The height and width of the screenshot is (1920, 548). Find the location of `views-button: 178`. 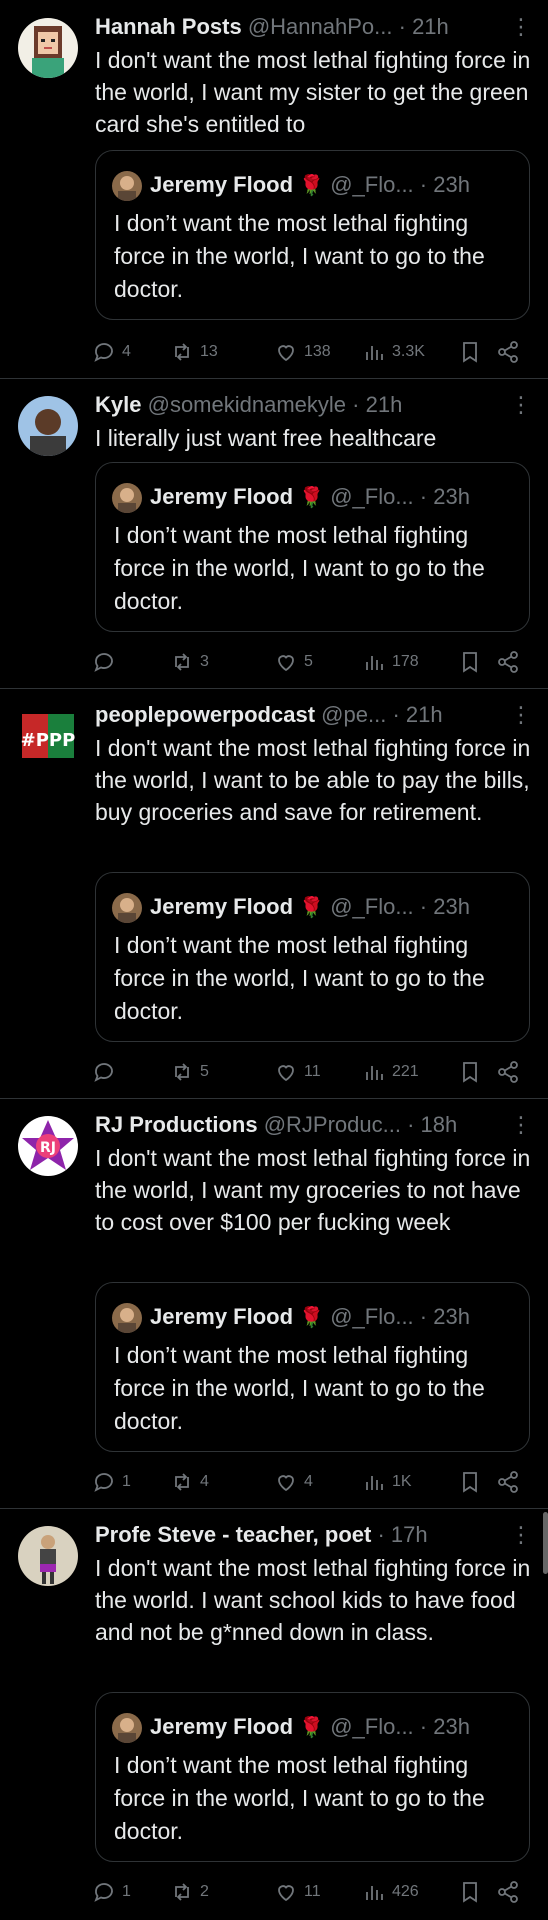

views-button: 178 is located at coordinates (390, 662).